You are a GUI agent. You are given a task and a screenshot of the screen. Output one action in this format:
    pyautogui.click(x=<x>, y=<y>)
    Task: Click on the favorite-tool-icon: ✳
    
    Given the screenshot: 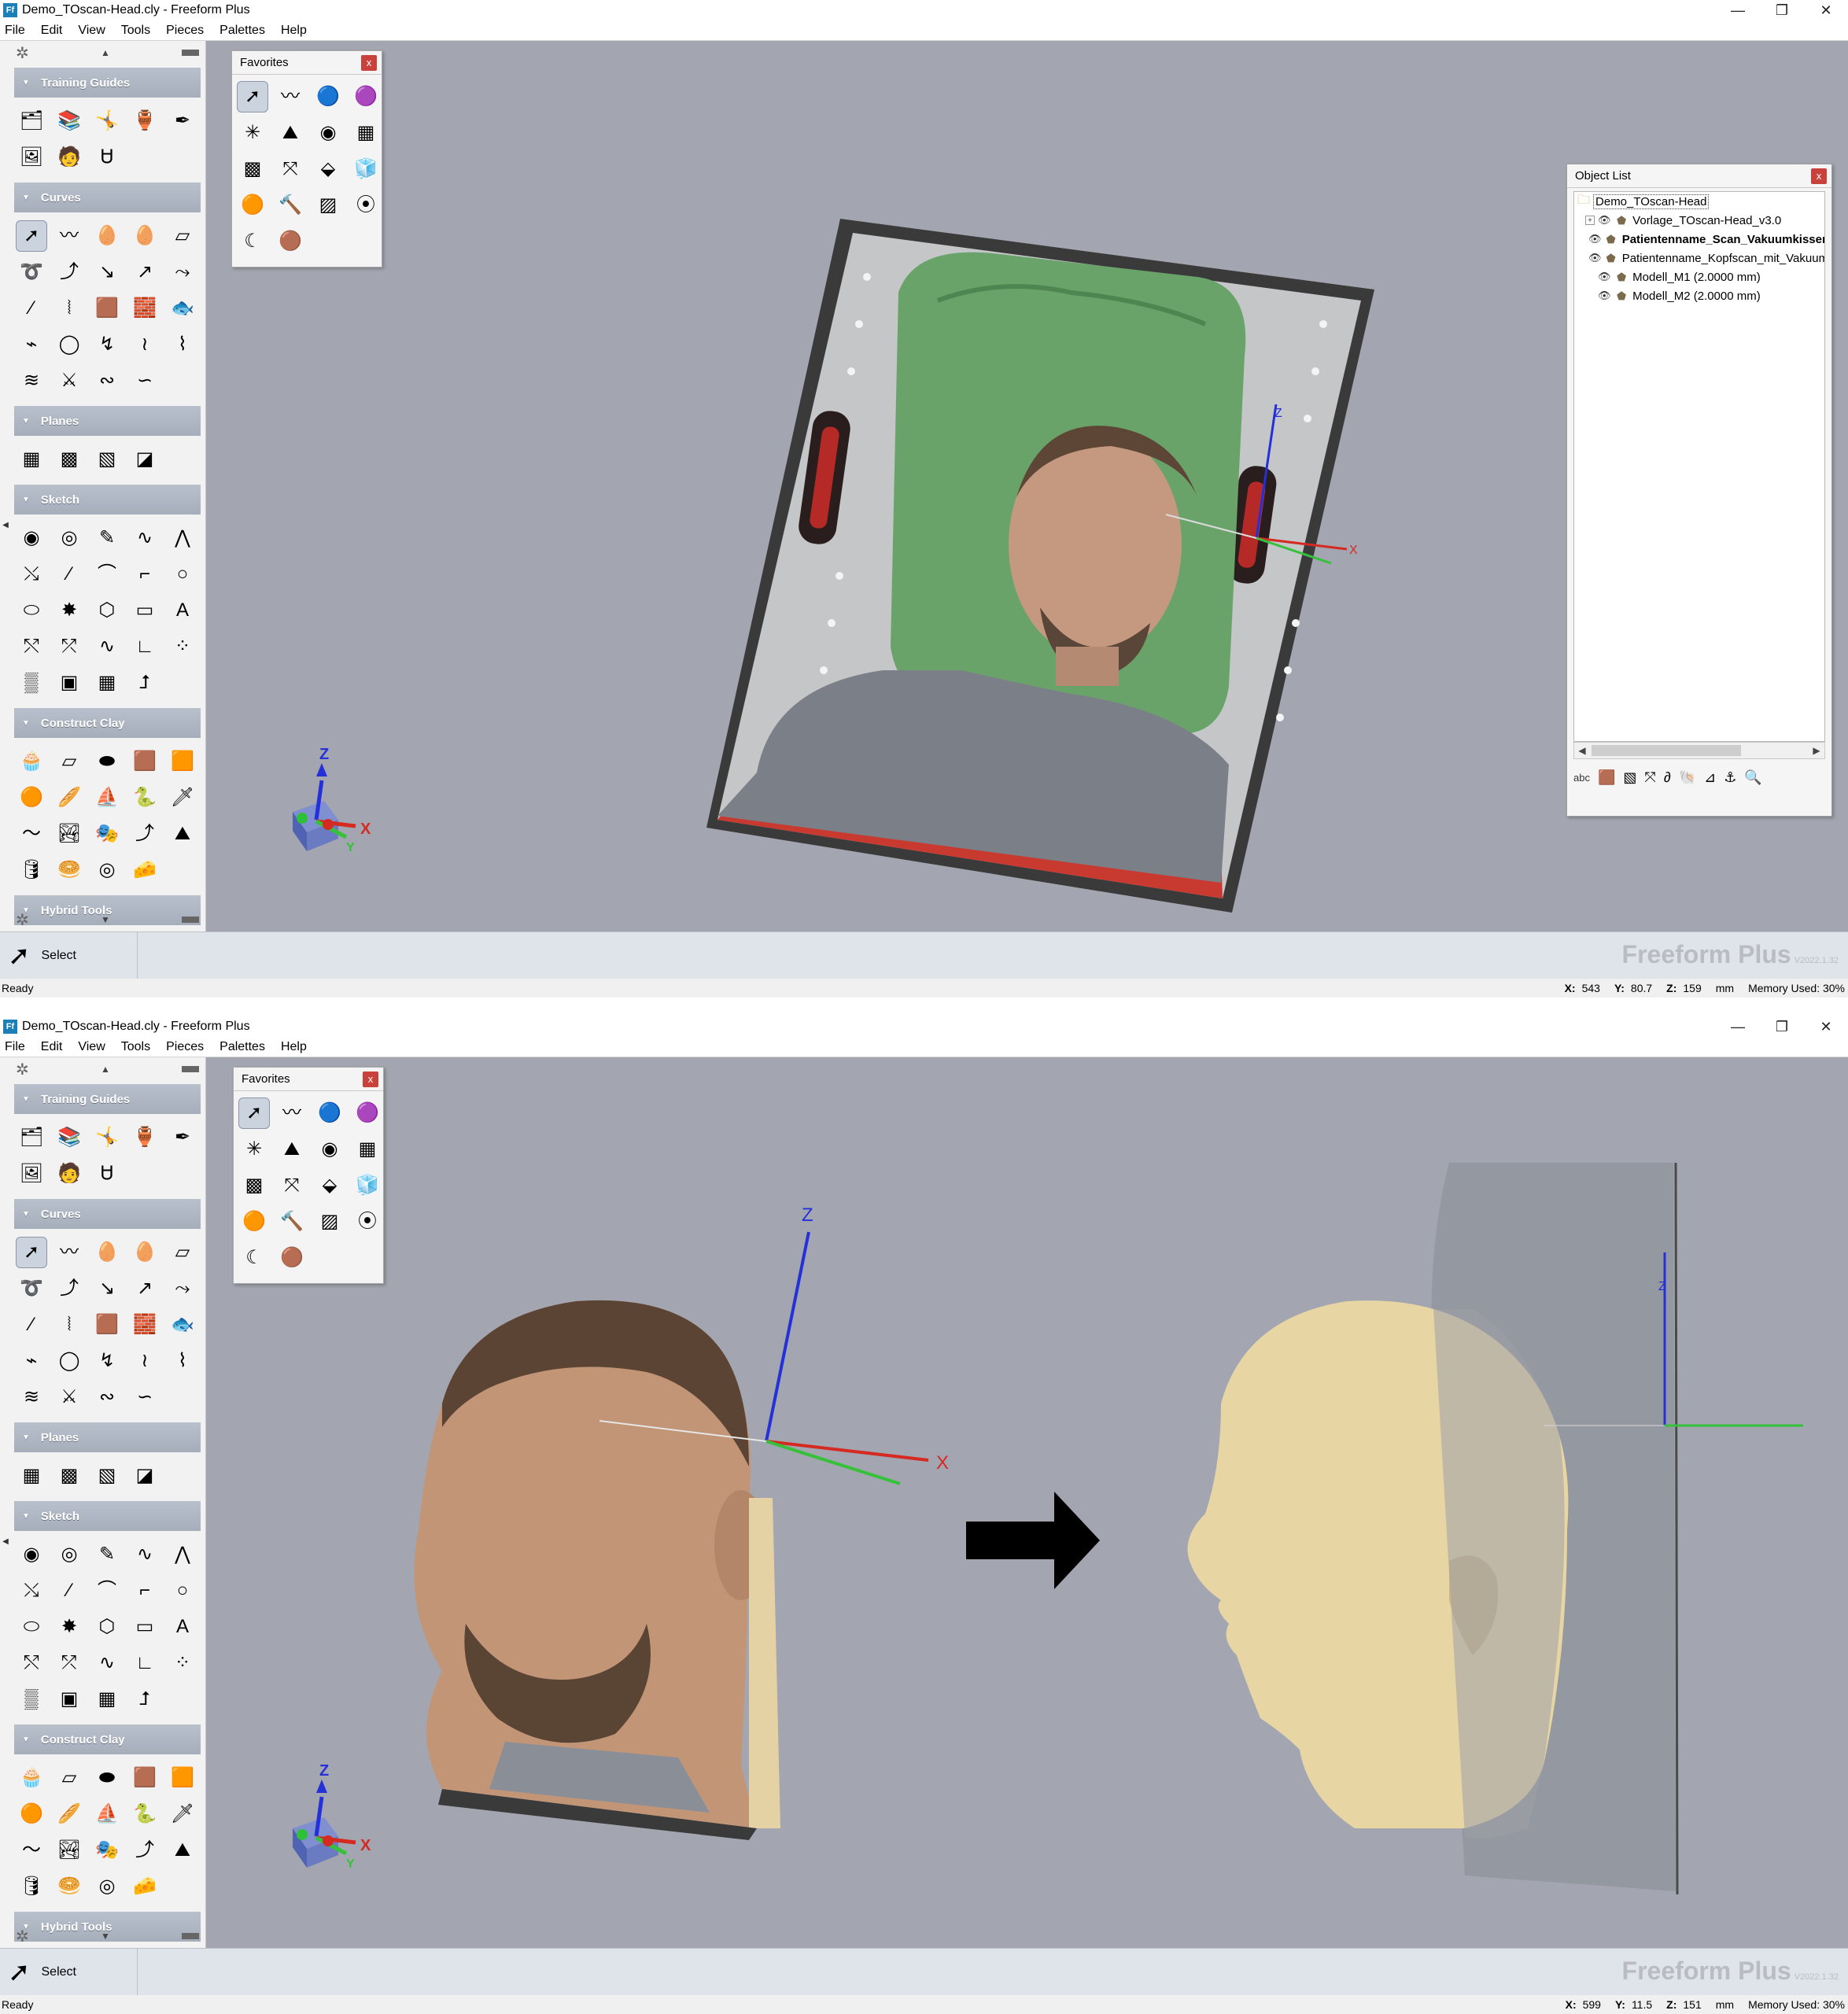 What is the action you would take?
    pyautogui.click(x=252, y=133)
    